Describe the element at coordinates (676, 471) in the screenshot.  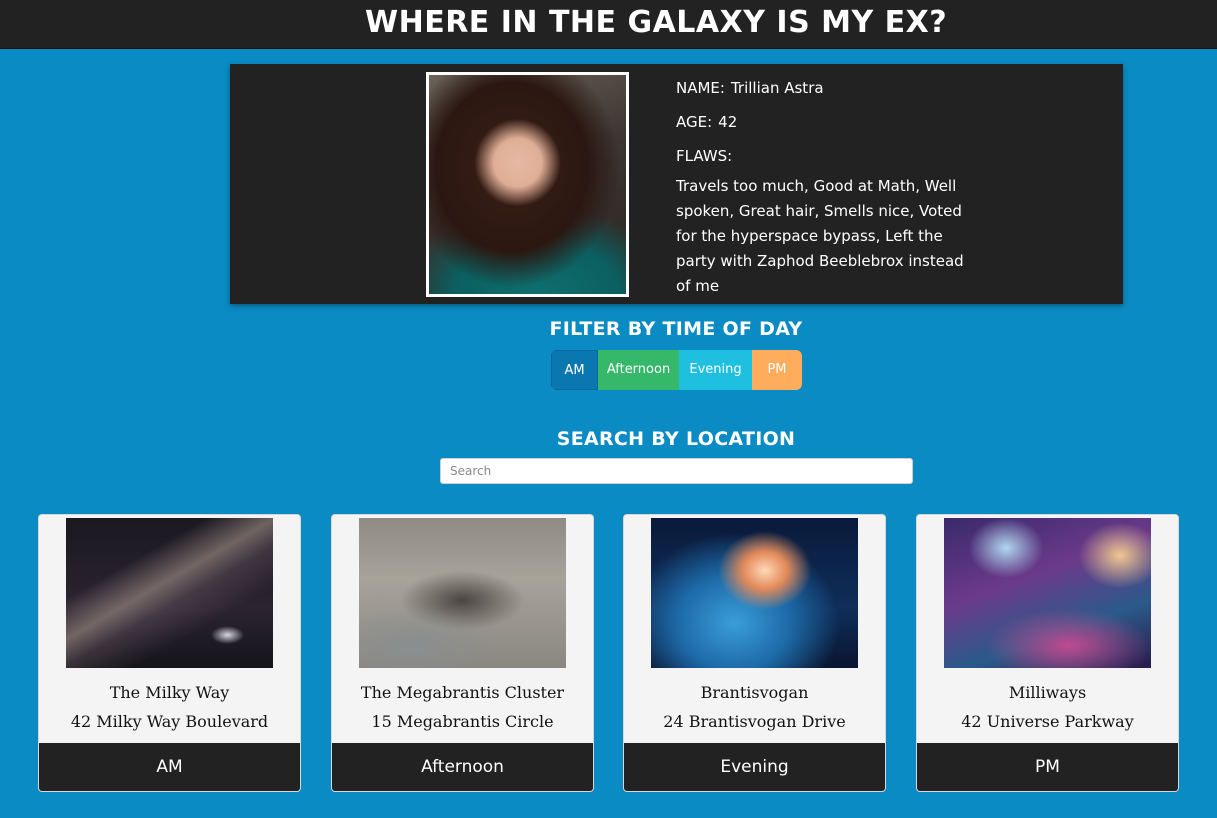
I see `search-input` at that location.